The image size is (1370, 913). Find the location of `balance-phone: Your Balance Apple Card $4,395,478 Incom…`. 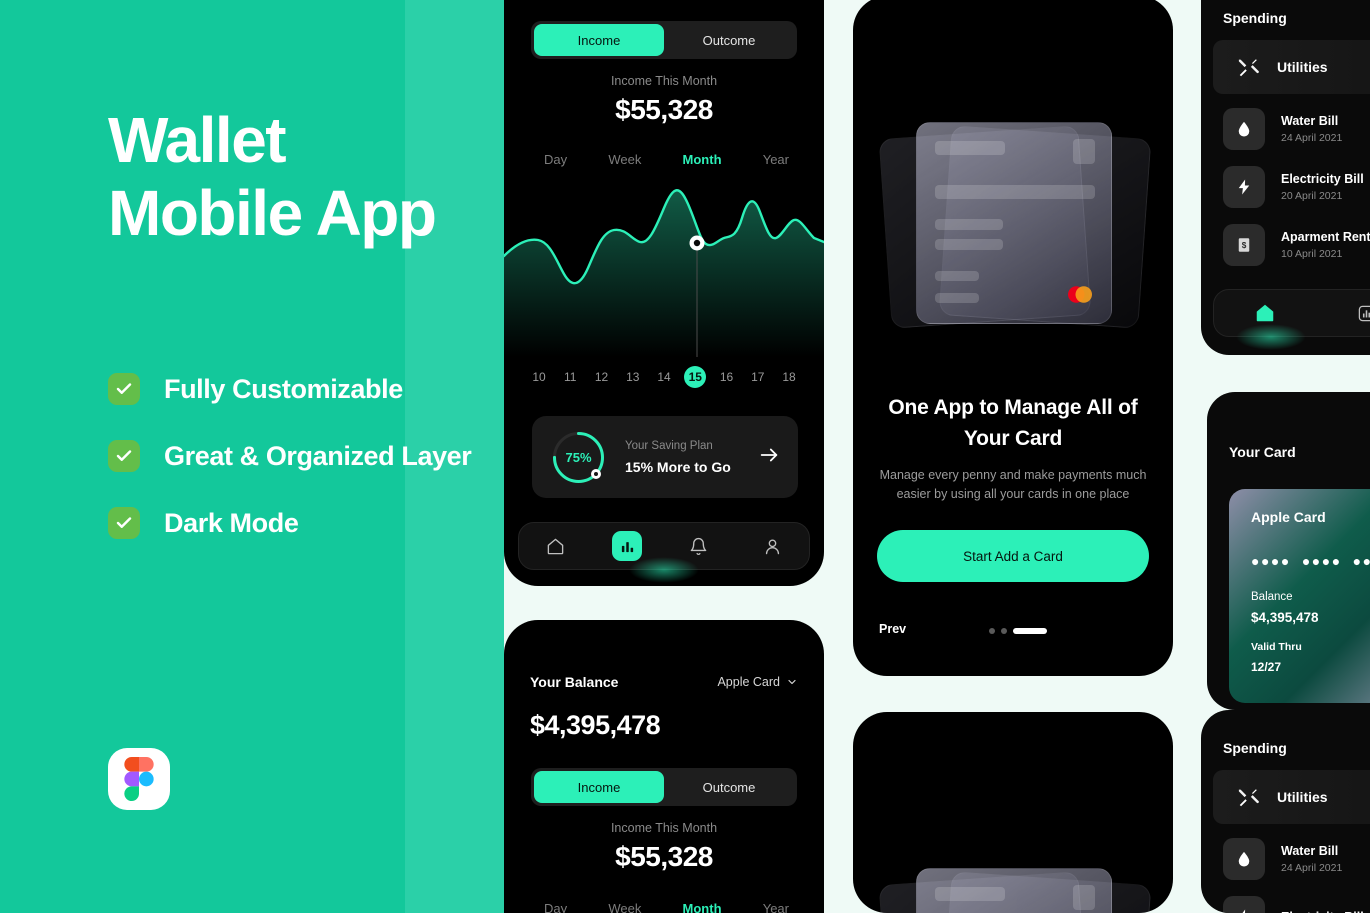

balance-phone: Your Balance Apple Card $4,395,478 Incom… is located at coordinates (664, 766).